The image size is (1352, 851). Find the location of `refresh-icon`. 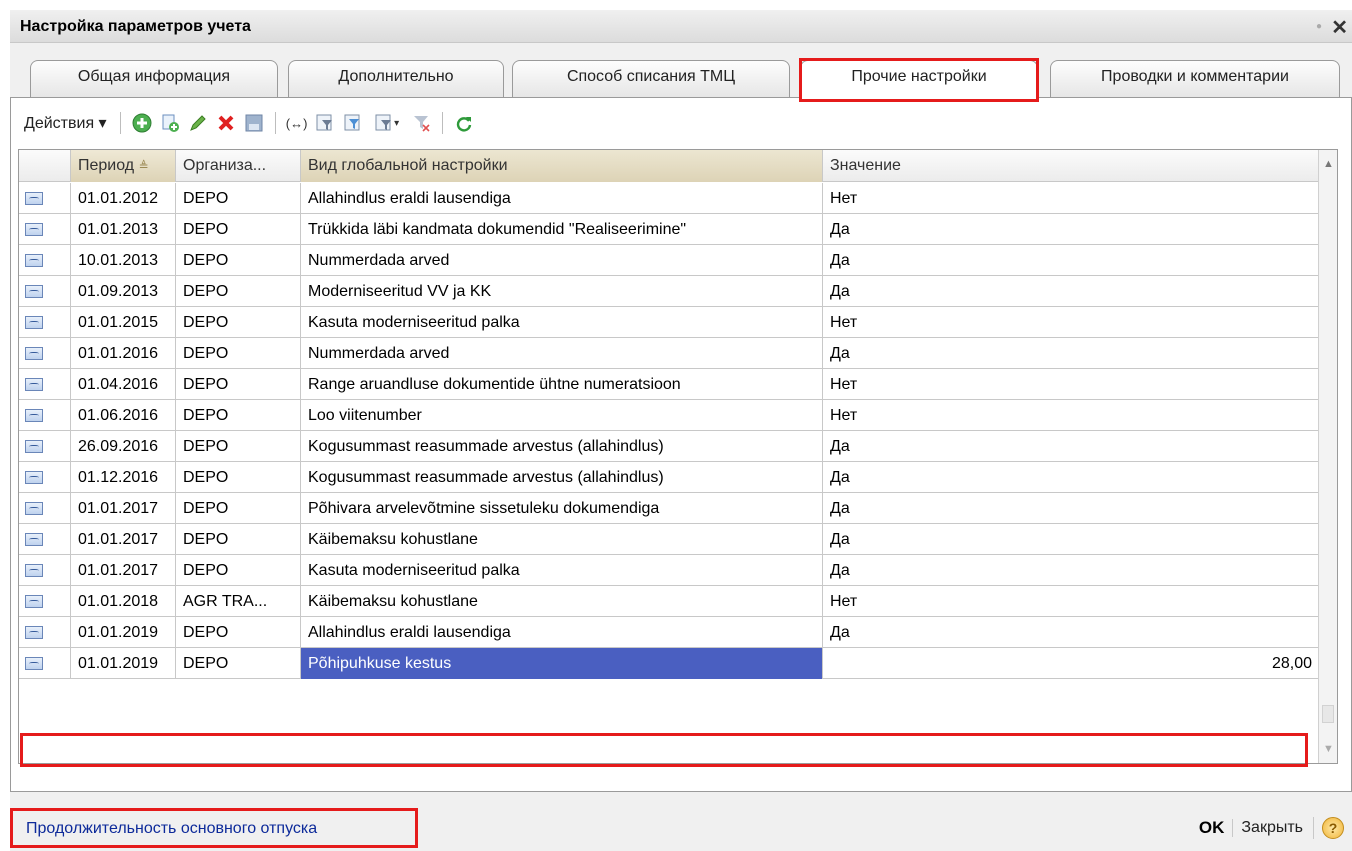

refresh-icon is located at coordinates (464, 123).